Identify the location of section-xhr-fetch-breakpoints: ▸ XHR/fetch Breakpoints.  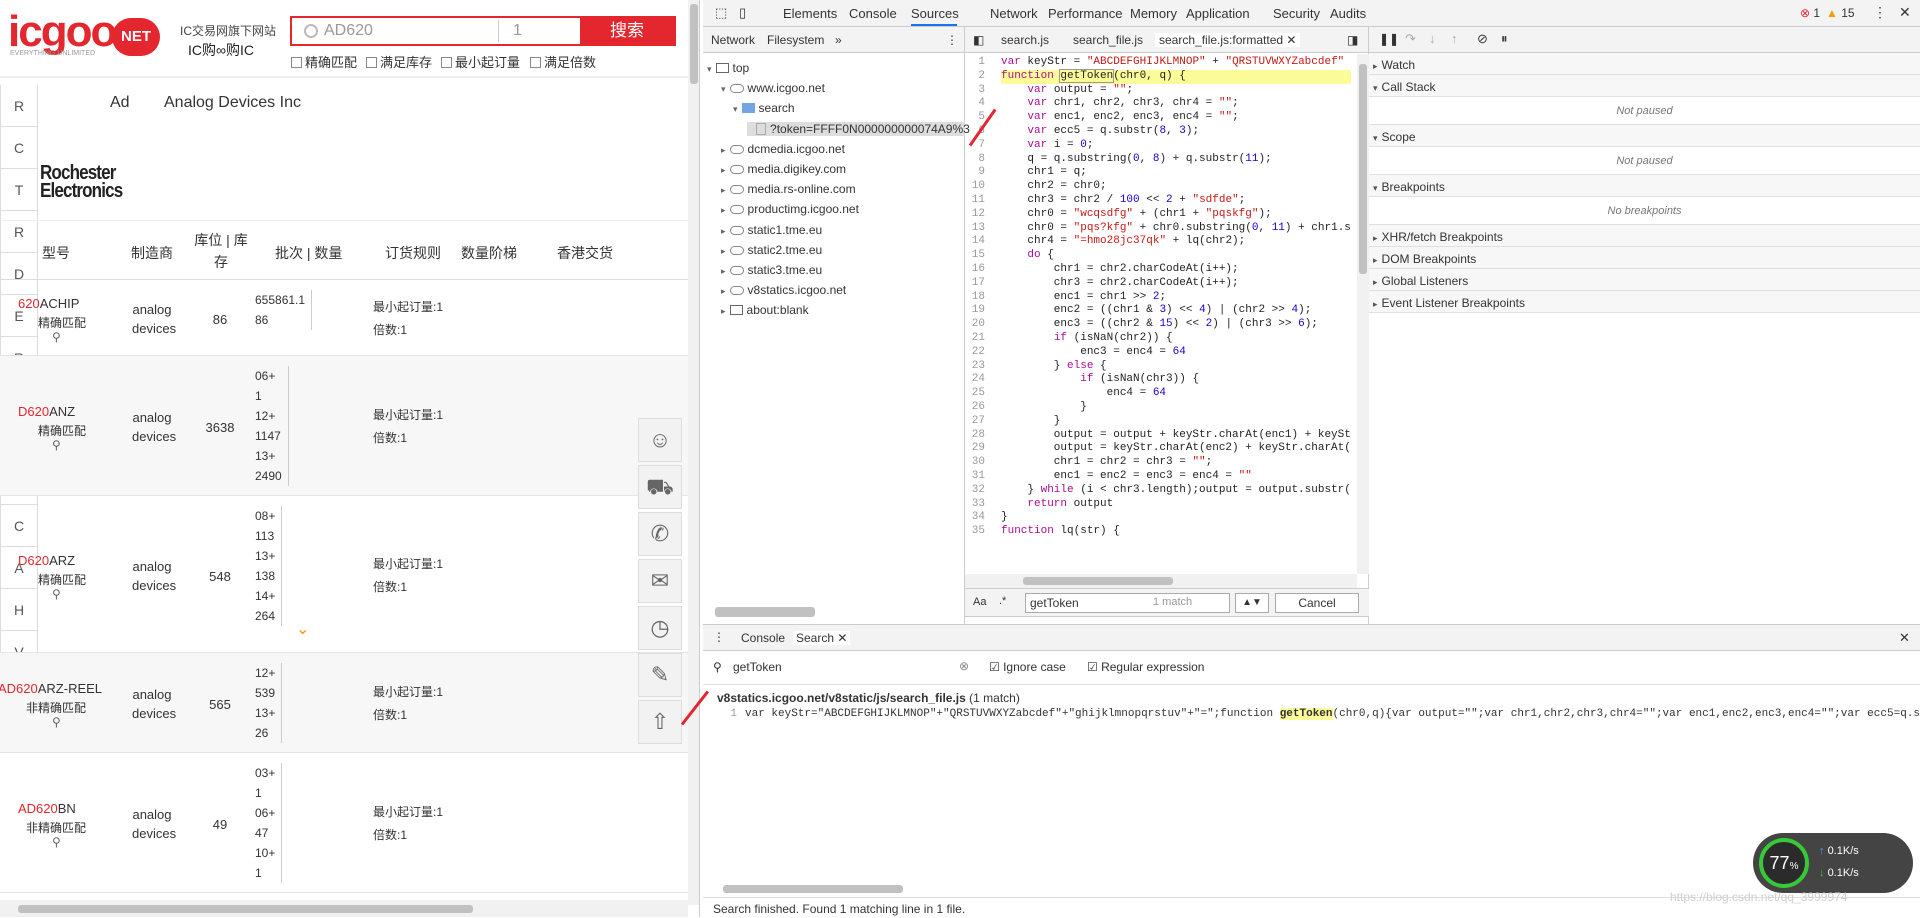
(1644, 236).